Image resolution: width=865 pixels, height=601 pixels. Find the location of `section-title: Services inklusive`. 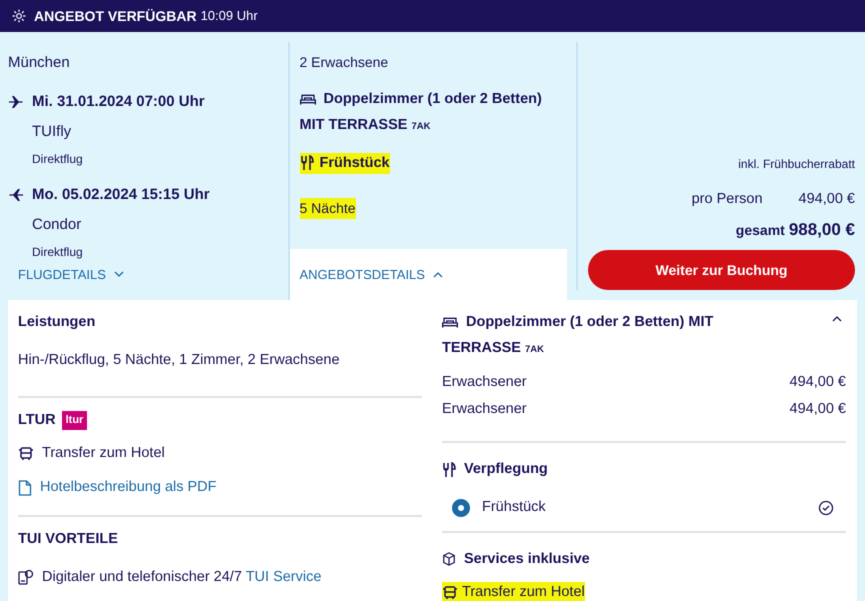

section-title: Services inklusive is located at coordinates (527, 559).